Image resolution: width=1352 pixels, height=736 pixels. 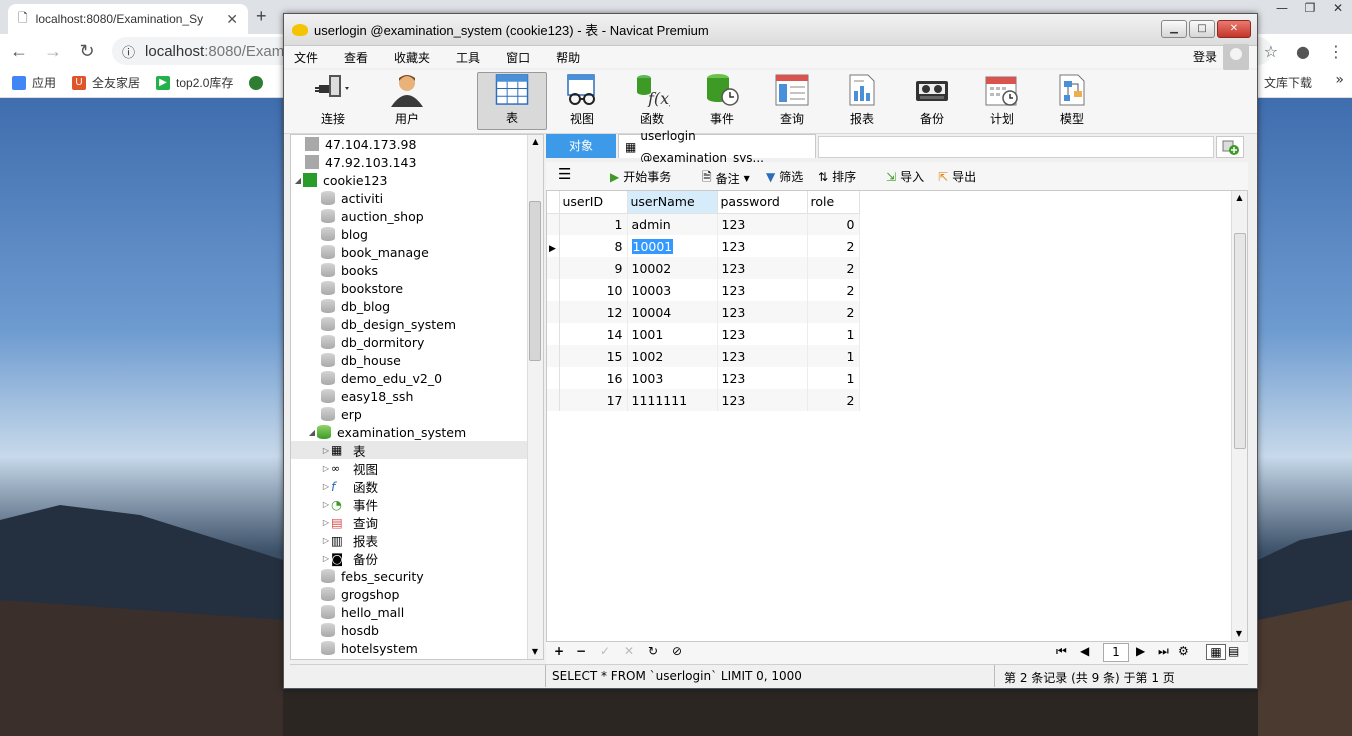 What do you see at coordinates (672, 378) in the screenshot?
I see `table-cell: 1003` at bounding box center [672, 378].